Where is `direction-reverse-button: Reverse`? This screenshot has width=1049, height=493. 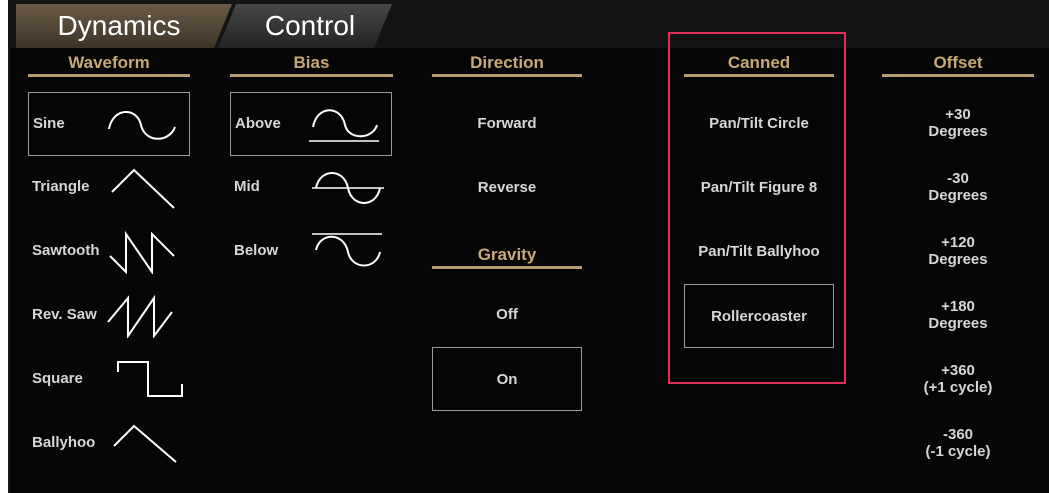 direction-reverse-button: Reverse is located at coordinates (507, 187).